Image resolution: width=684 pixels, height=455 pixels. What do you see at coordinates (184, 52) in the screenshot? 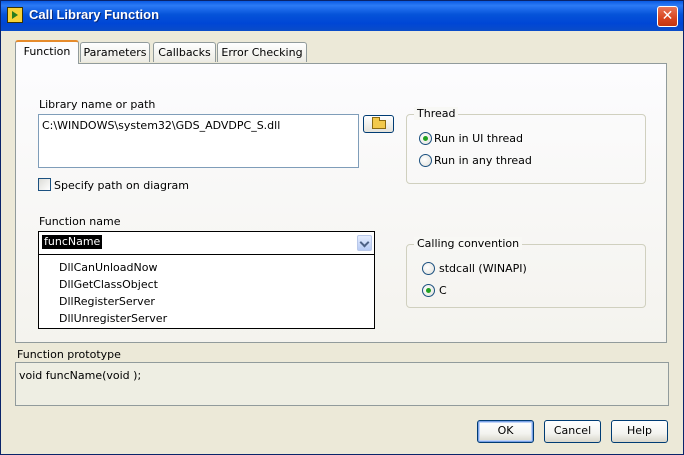
I see `tab-callbacks: Callbacks` at bounding box center [184, 52].